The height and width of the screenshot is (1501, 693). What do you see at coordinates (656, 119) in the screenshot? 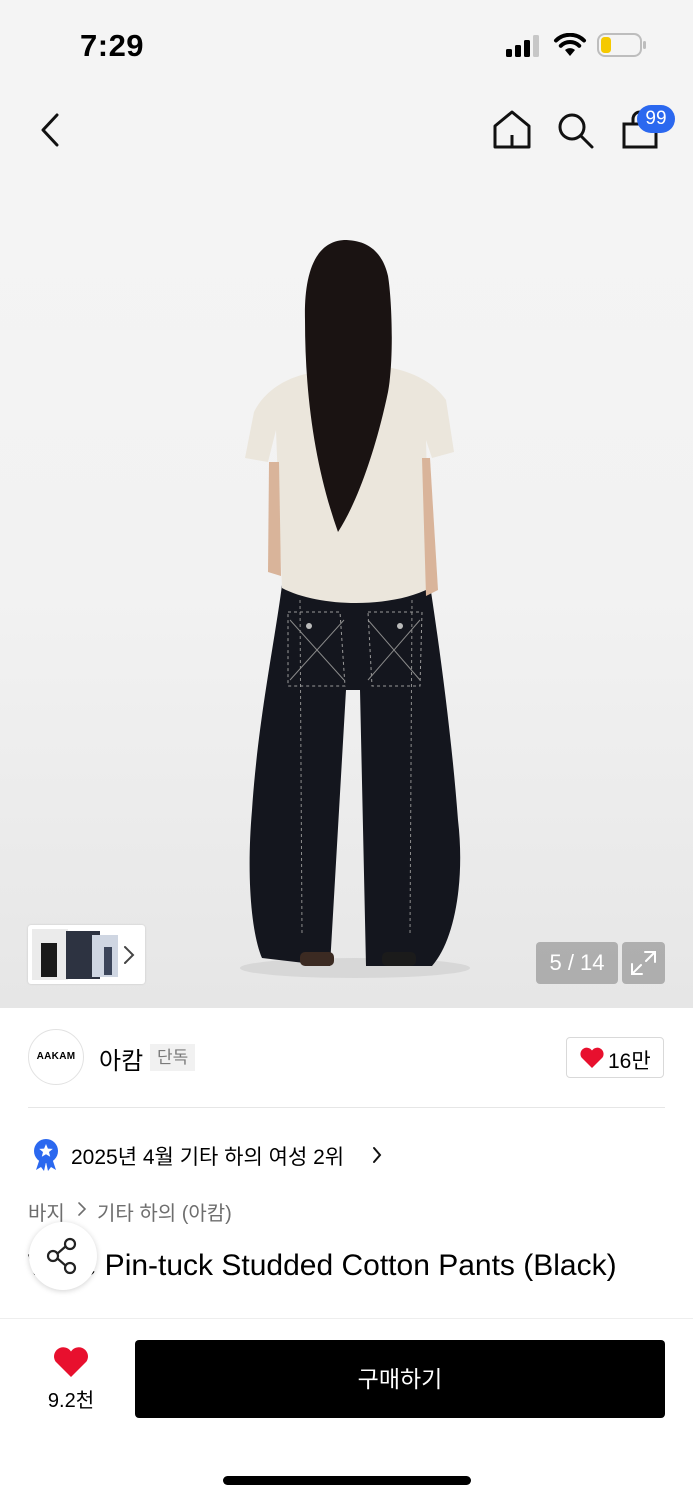
I see `cart-count-badge: 99` at bounding box center [656, 119].